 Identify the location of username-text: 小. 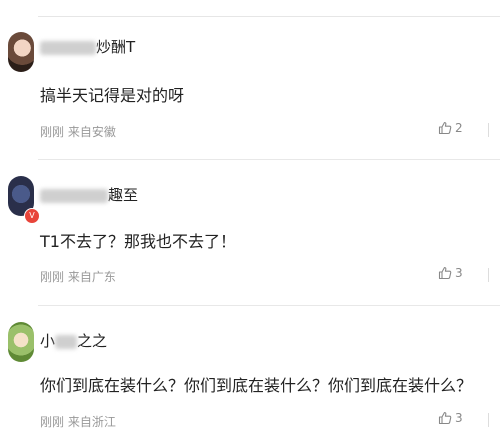
(48, 341).